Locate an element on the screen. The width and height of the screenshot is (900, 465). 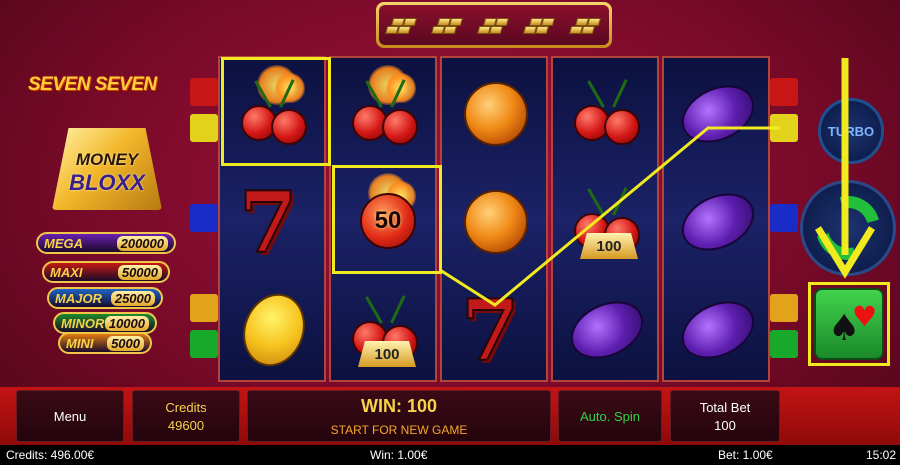
reel-cell: 7 is located at coordinates (496, 330).